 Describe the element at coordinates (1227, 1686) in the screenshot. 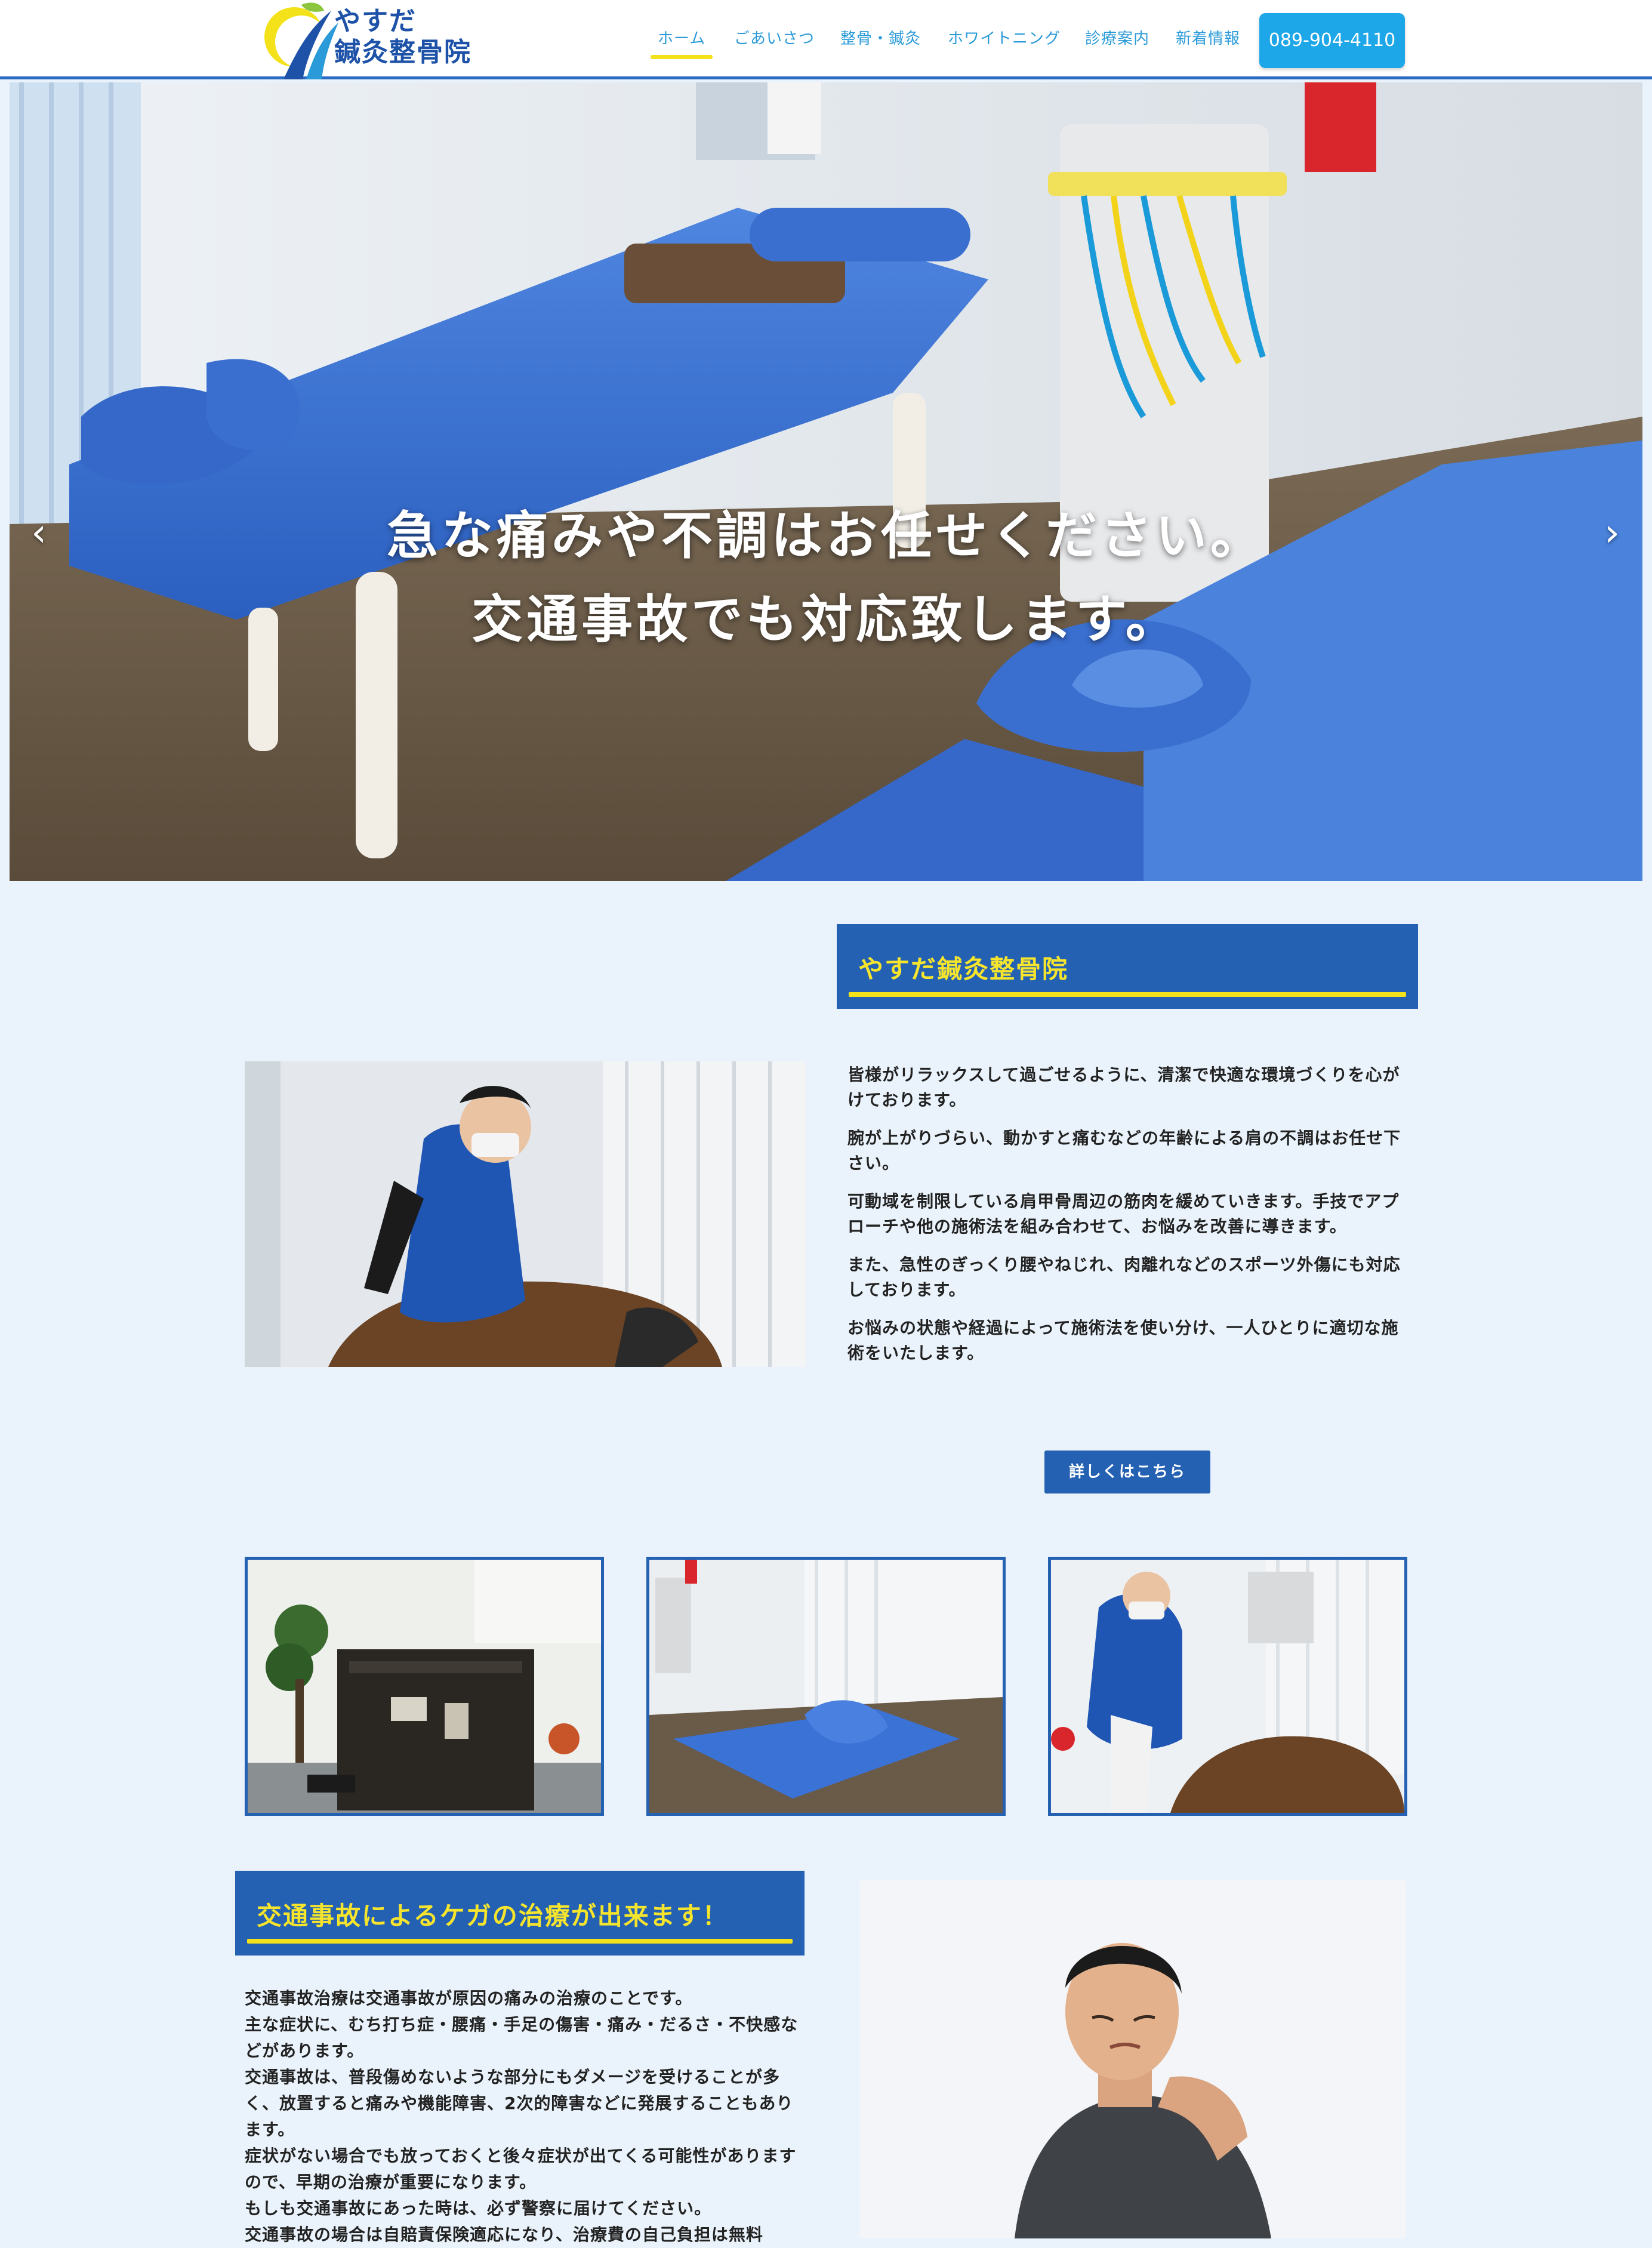

I see `gallery-practitioner-photo` at that location.